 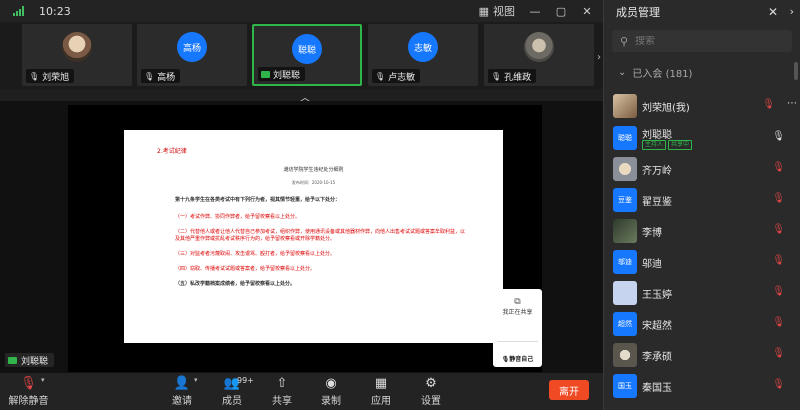 What do you see at coordinates (700, 293) in the screenshot?
I see `member-row: 王玉婷 🎙` at bounding box center [700, 293].